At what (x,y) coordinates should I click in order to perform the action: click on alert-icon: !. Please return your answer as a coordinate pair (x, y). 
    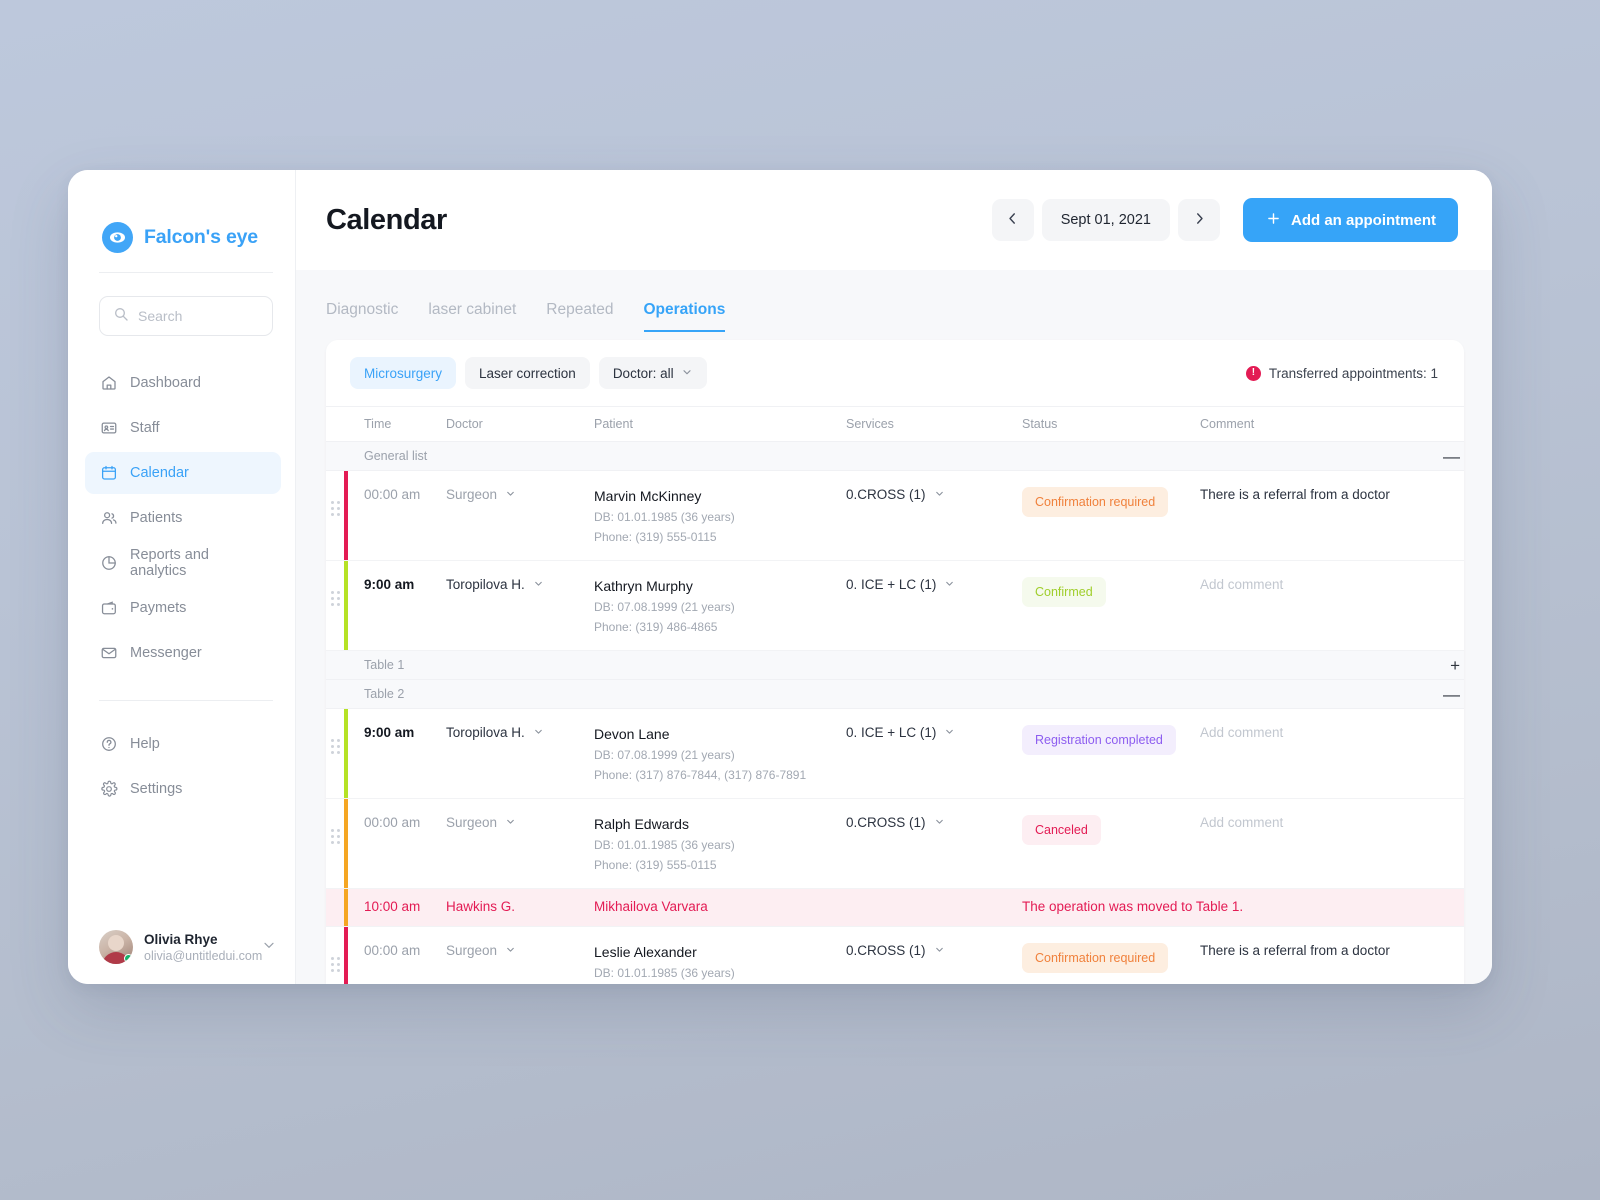
    Looking at the image, I should click on (1253, 373).